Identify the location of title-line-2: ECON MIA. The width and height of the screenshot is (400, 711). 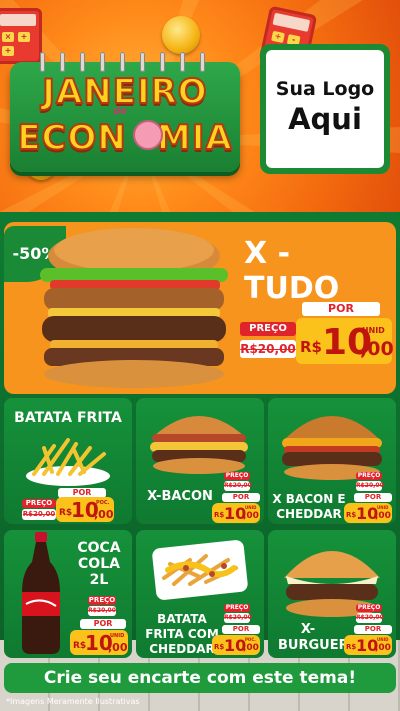
(124, 138).